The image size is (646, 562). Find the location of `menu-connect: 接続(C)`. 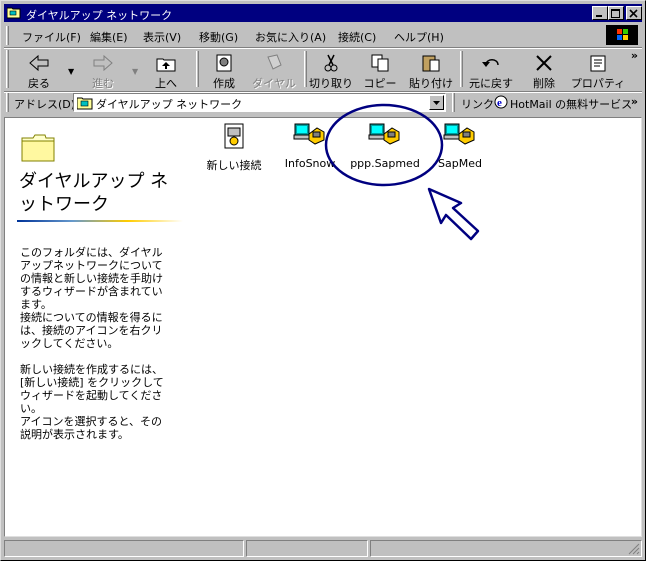

menu-connect: 接続(C) is located at coordinates (357, 37).